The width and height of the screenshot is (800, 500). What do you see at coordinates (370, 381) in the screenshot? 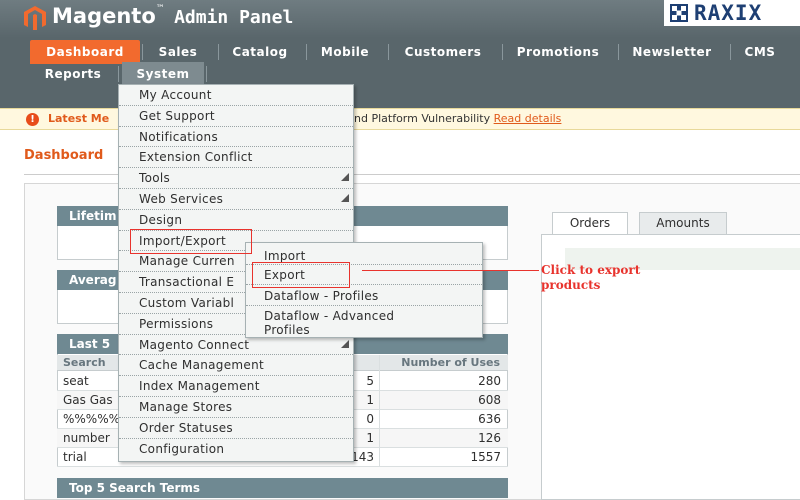
I see `results-count: 5` at bounding box center [370, 381].